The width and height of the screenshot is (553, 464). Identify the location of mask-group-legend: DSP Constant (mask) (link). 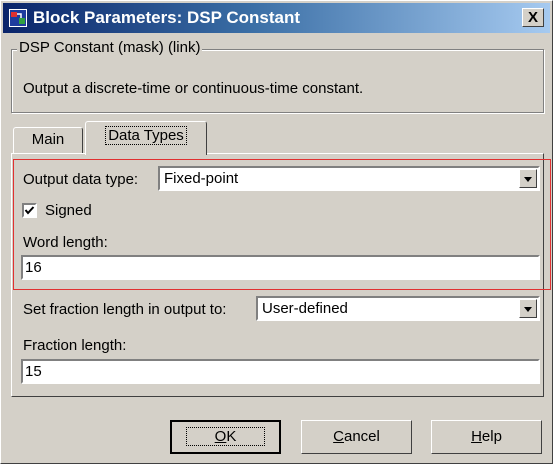
(110, 47).